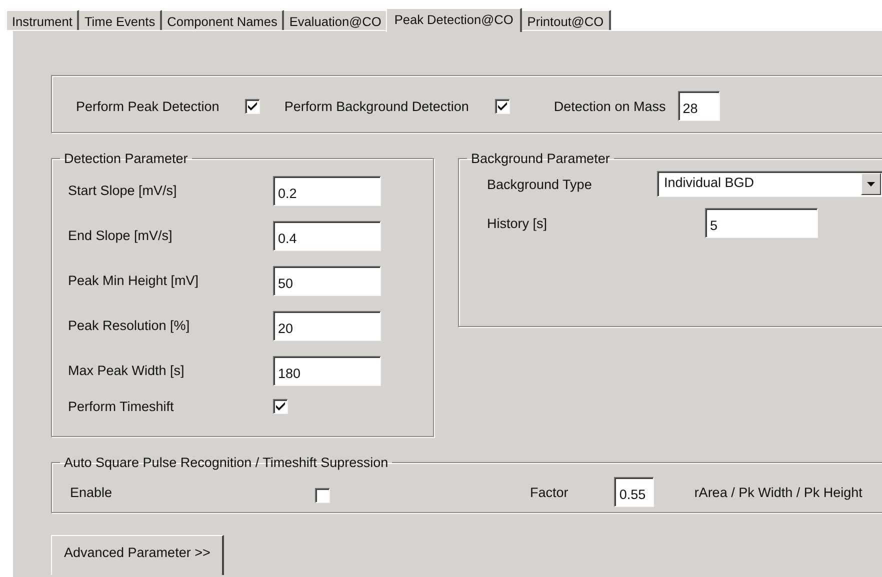 The image size is (882, 577). I want to click on input-field: 28, so click(699, 106).